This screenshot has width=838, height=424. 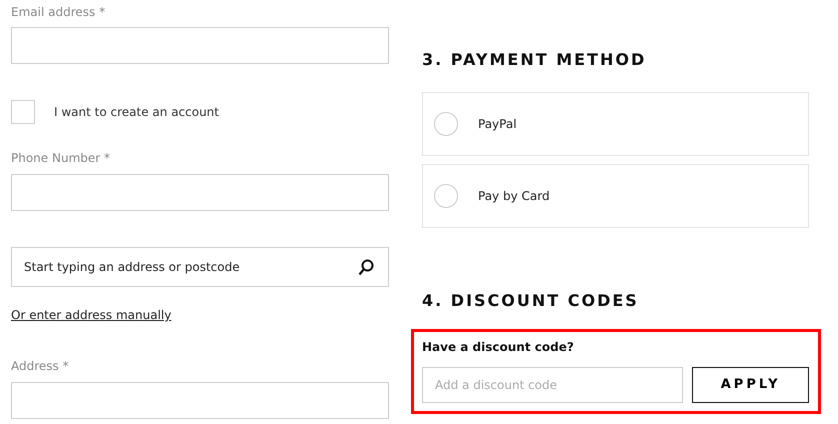 I want to click on address-field, so click(x=200, y=400).